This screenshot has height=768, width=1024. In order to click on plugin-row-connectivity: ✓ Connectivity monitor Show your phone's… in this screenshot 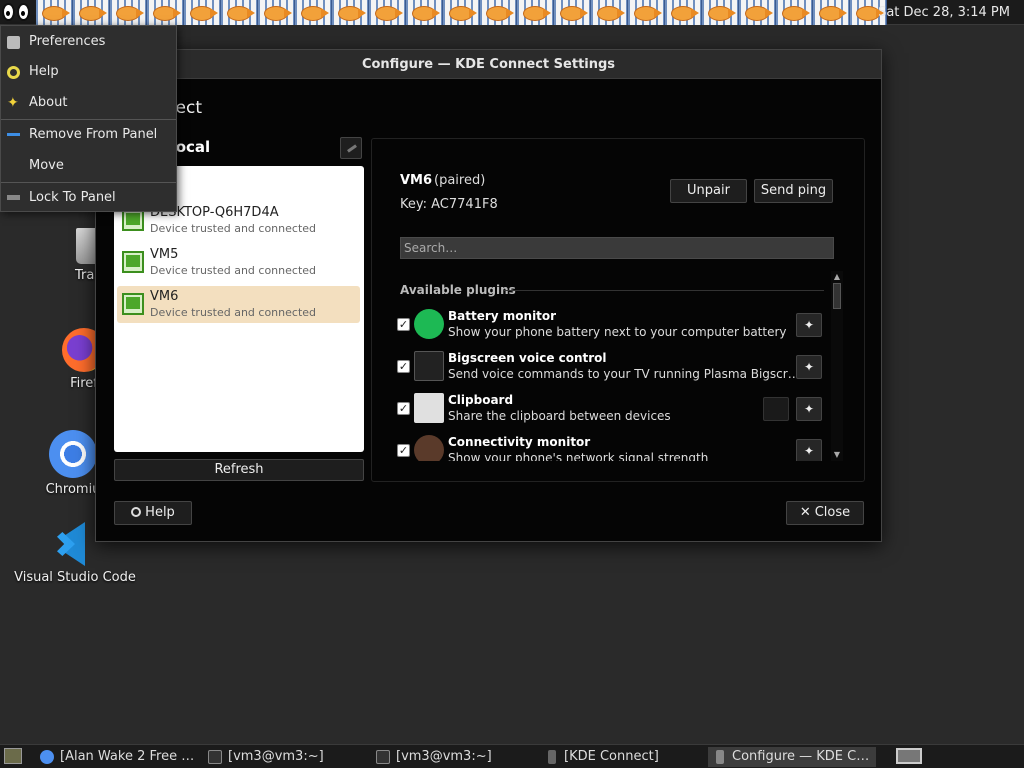, I will do `click(611, 448)`.